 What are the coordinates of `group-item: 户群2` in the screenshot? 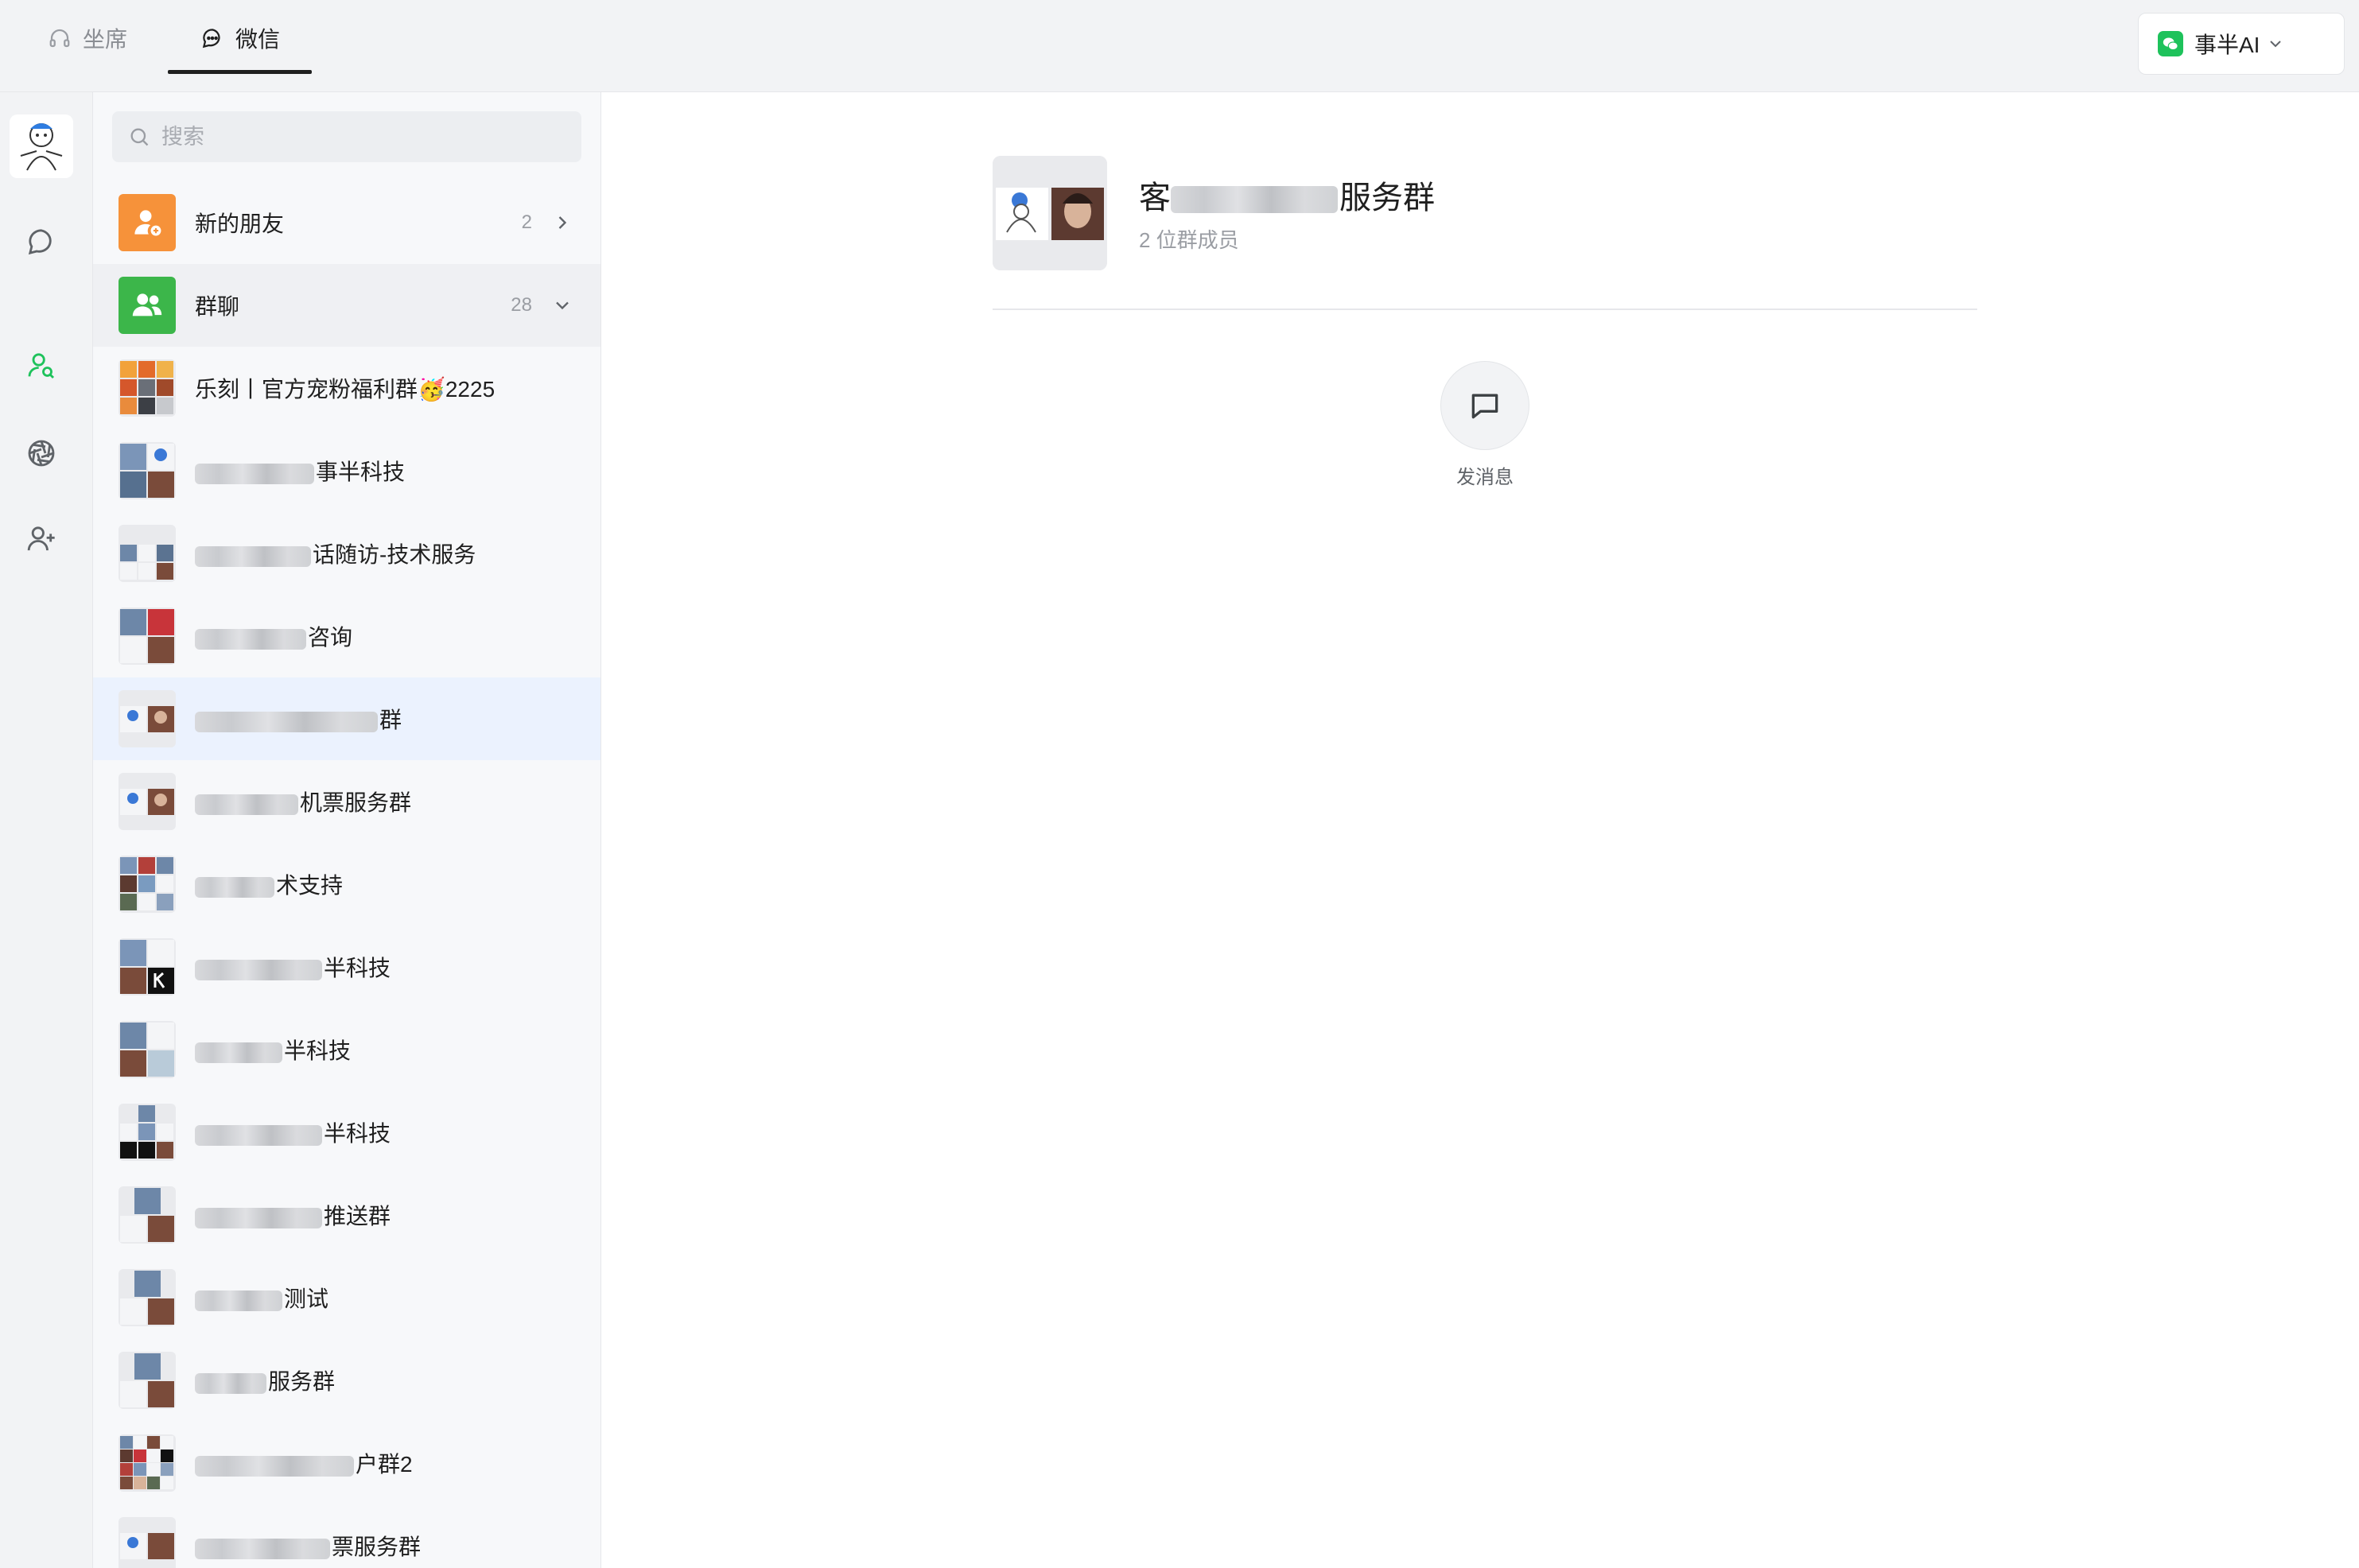 It's located at (346, 1463).